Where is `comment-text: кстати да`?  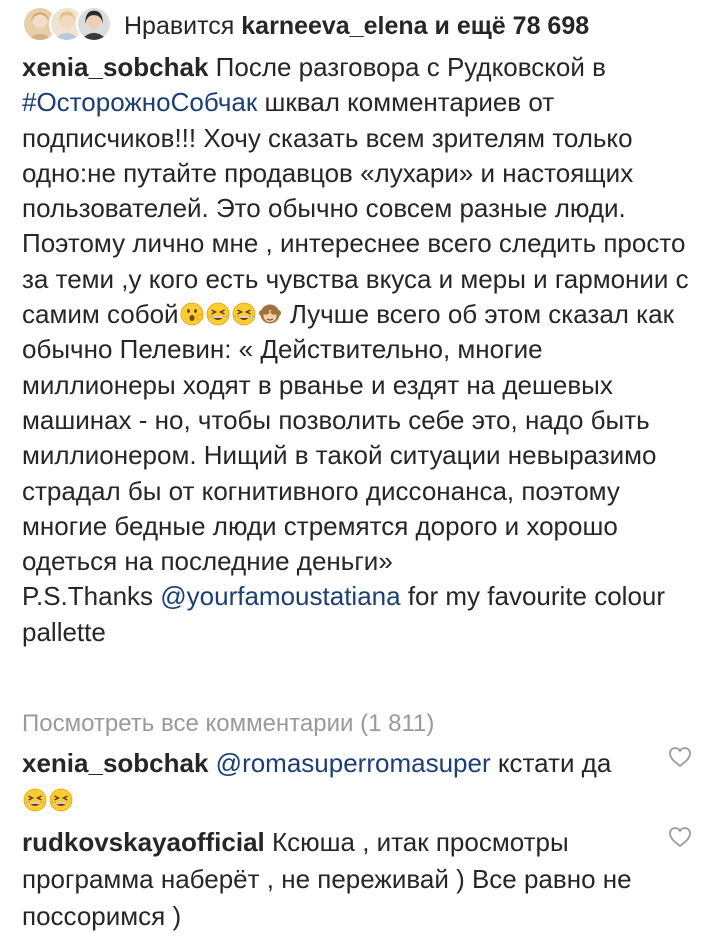 comment-text: кстати да is located at coordinates (554, 763).